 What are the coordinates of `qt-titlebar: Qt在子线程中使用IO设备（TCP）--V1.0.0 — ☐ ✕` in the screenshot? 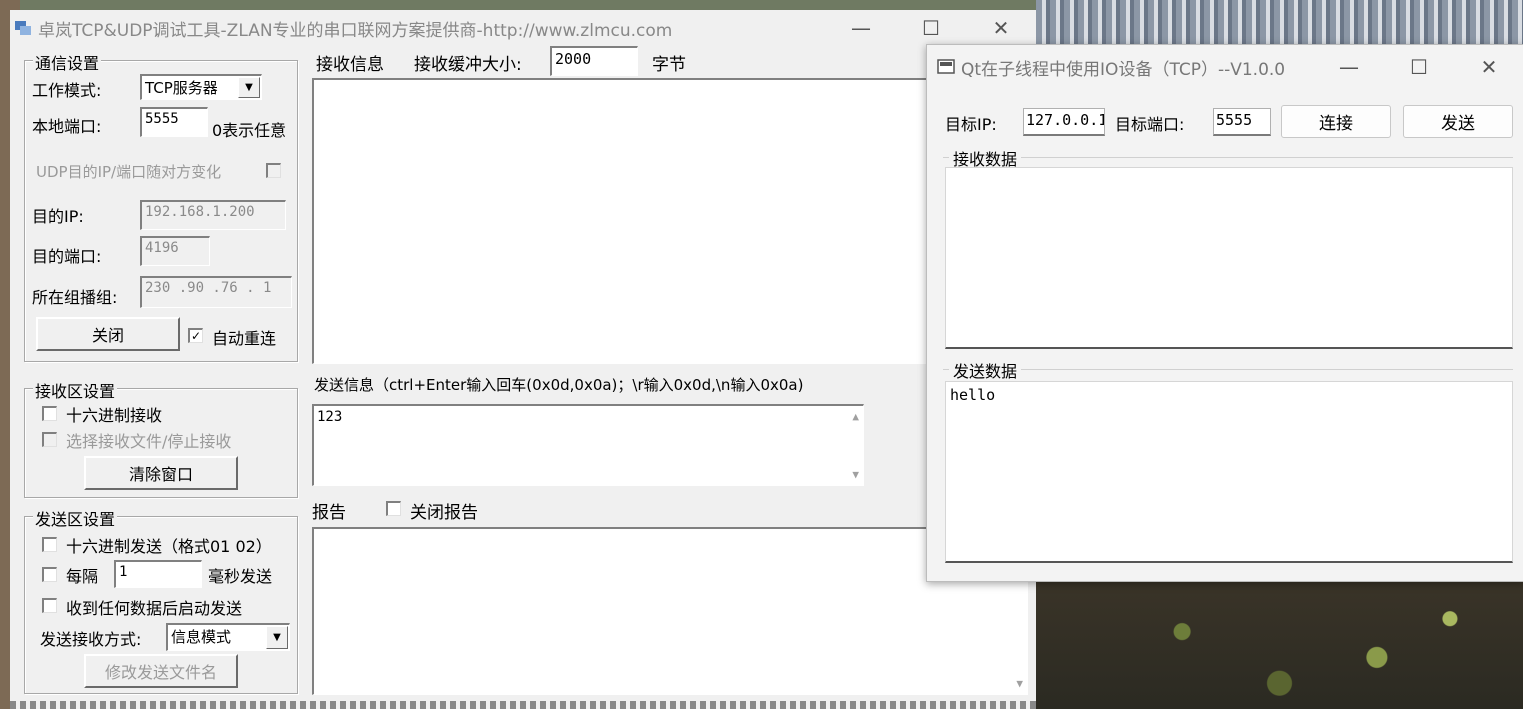 It's located at (1225, 67).